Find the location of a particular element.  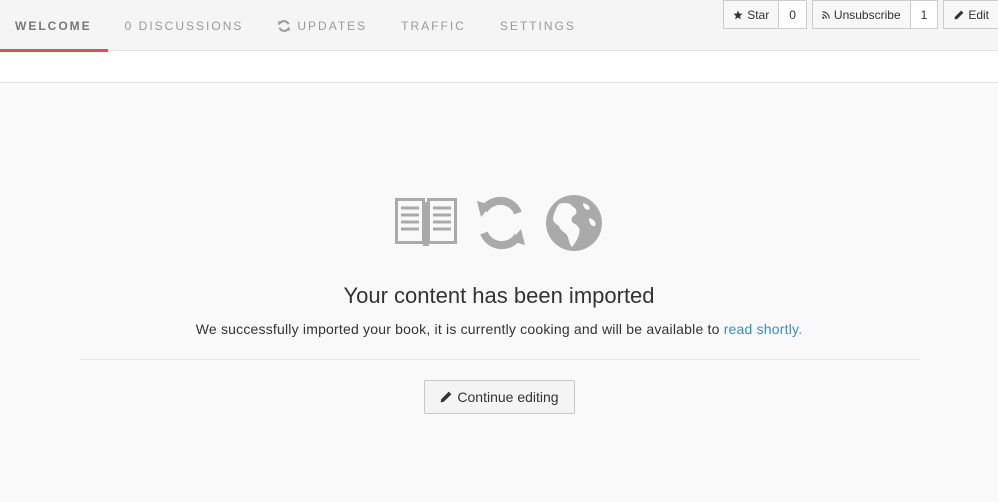

star-count: 0 is located at coordinates (793, 14).